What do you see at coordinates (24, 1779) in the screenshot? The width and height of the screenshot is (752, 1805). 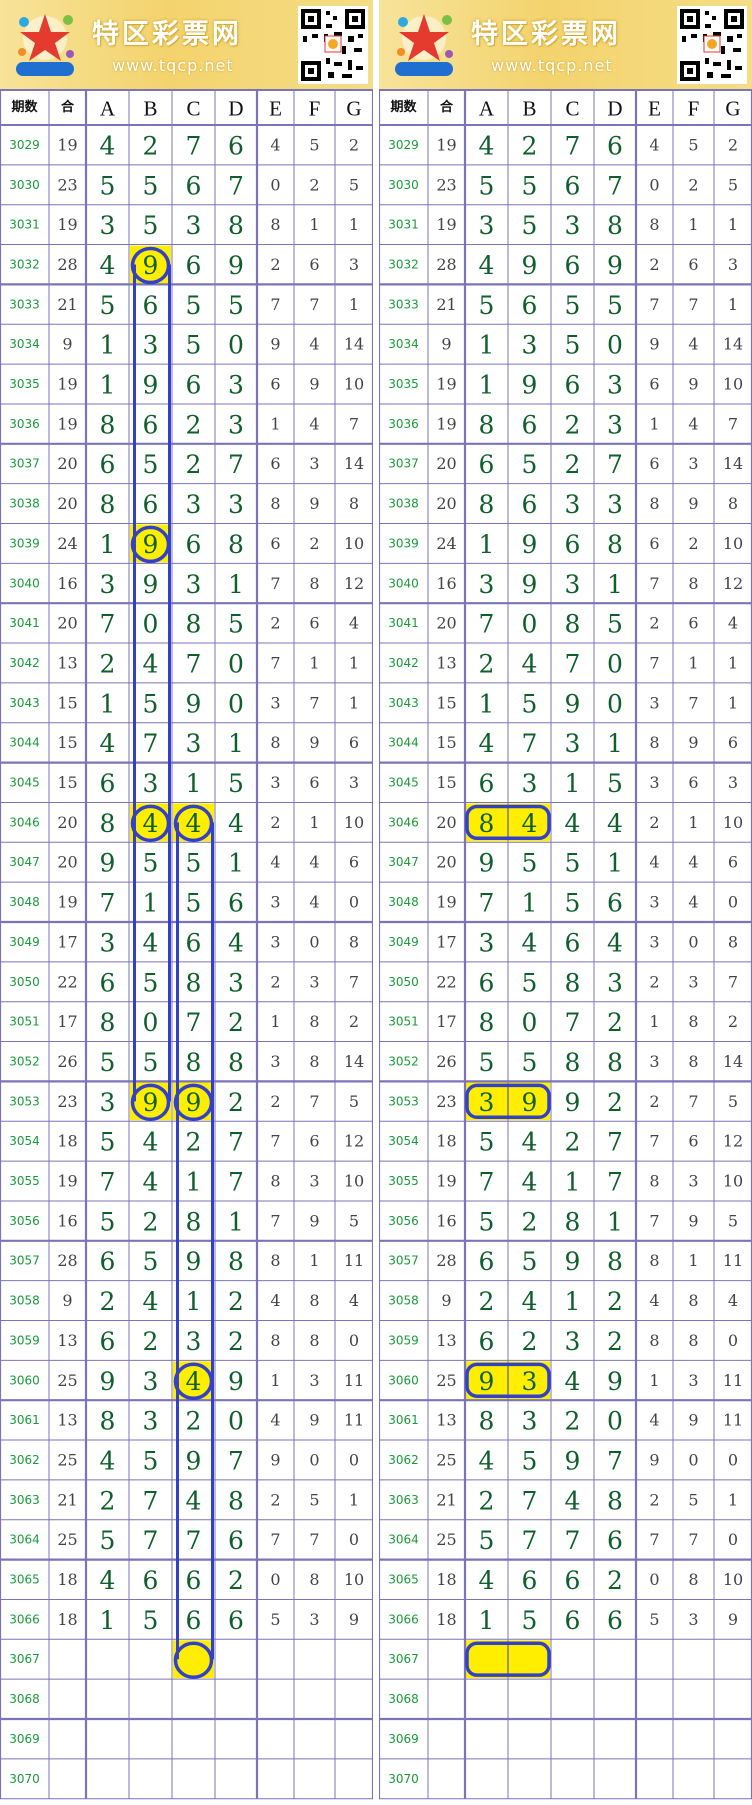 I see `issue-number: 3070` at bounding box center [24, 1779].